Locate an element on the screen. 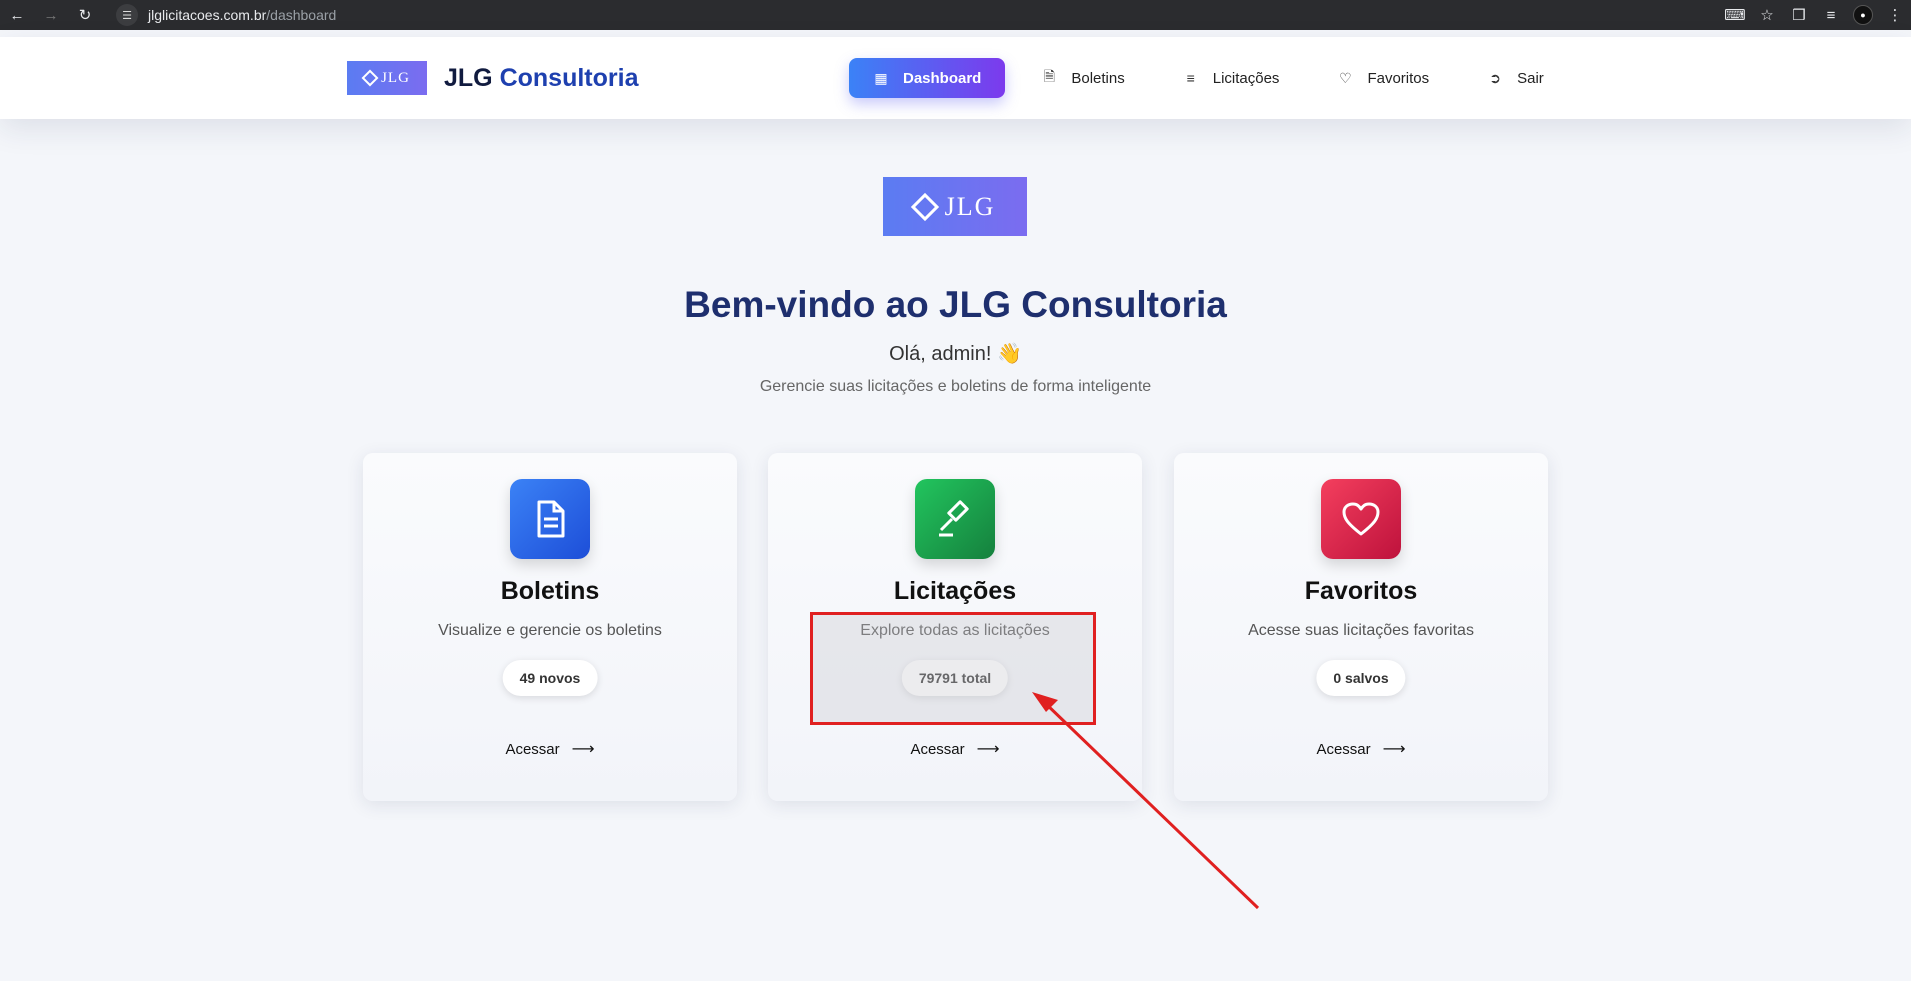  forward-icon: → is located at coordinates (51, 15).